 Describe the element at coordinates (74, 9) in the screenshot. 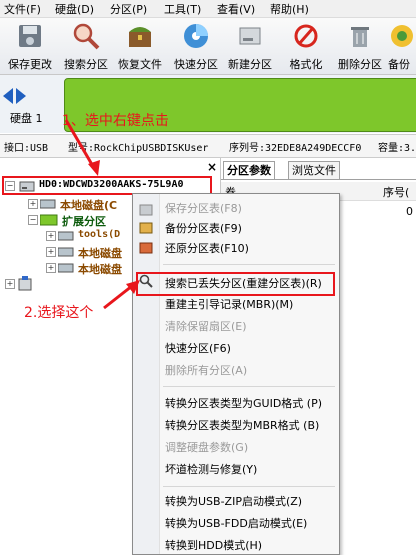

I see `menu-disk: 硬盘(D)` at that location.